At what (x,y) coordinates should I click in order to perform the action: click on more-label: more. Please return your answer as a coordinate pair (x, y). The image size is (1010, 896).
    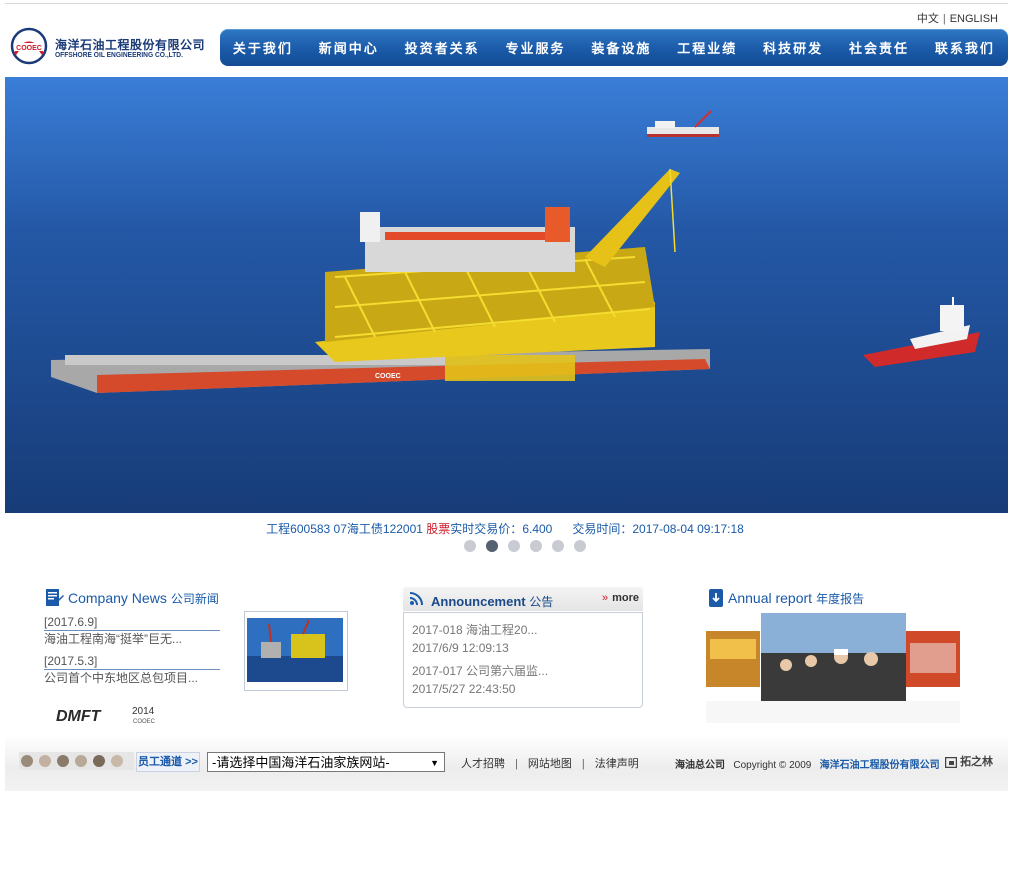
    Looking at the image, I should click on (625, 598).